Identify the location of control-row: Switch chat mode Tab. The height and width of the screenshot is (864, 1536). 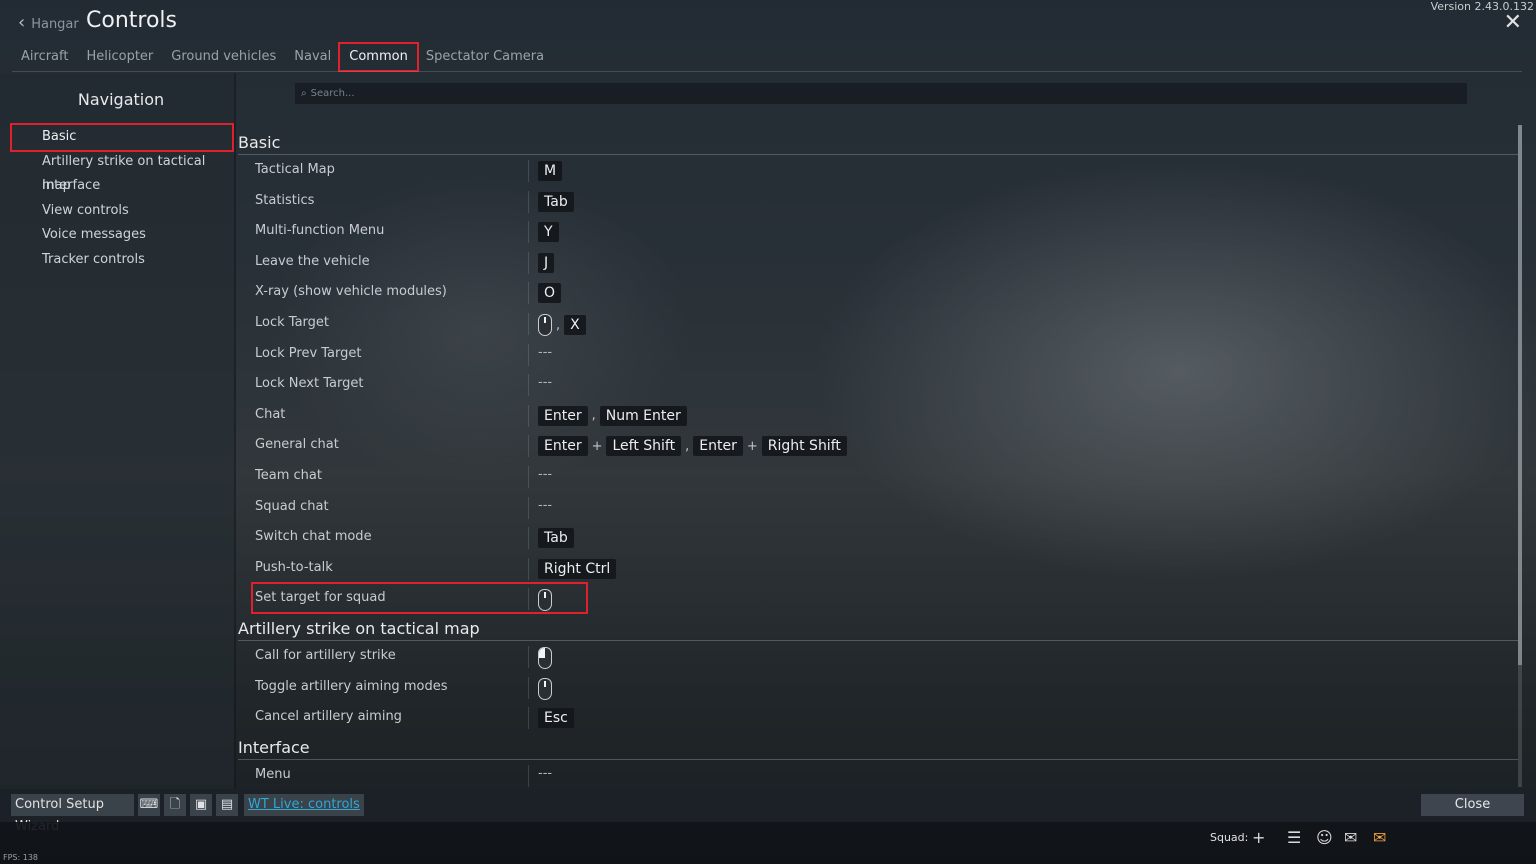
(878, 538).